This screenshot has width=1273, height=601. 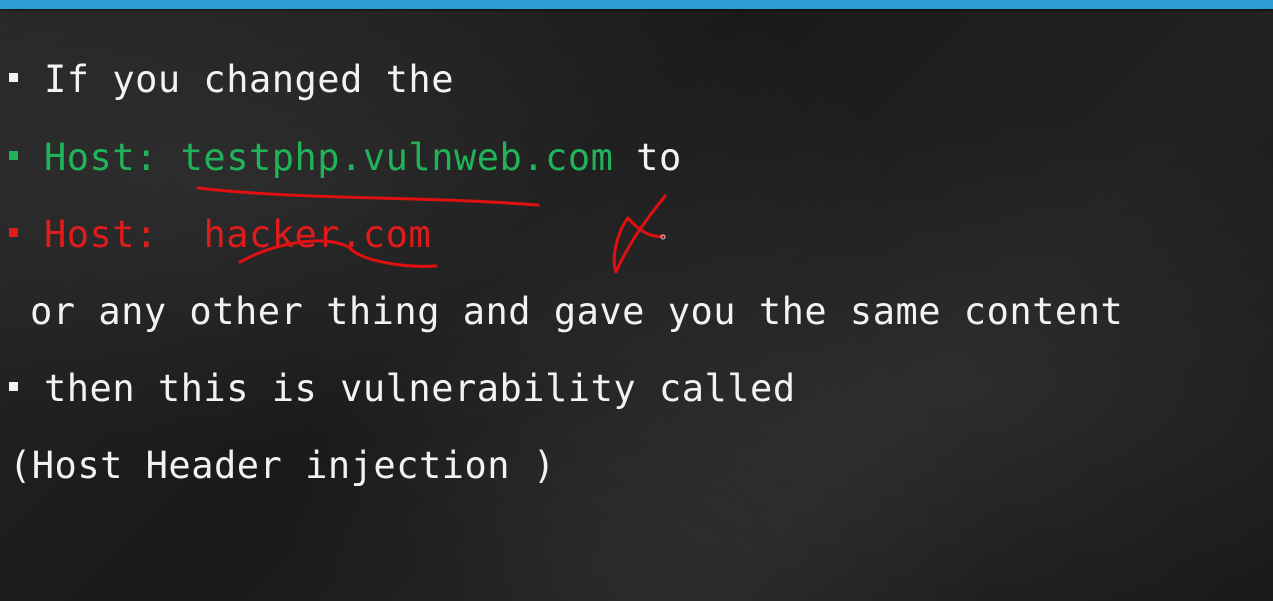 I want to click on slide-line-vulnerability: then this is vulnerability called, so click(x=398, y=389).